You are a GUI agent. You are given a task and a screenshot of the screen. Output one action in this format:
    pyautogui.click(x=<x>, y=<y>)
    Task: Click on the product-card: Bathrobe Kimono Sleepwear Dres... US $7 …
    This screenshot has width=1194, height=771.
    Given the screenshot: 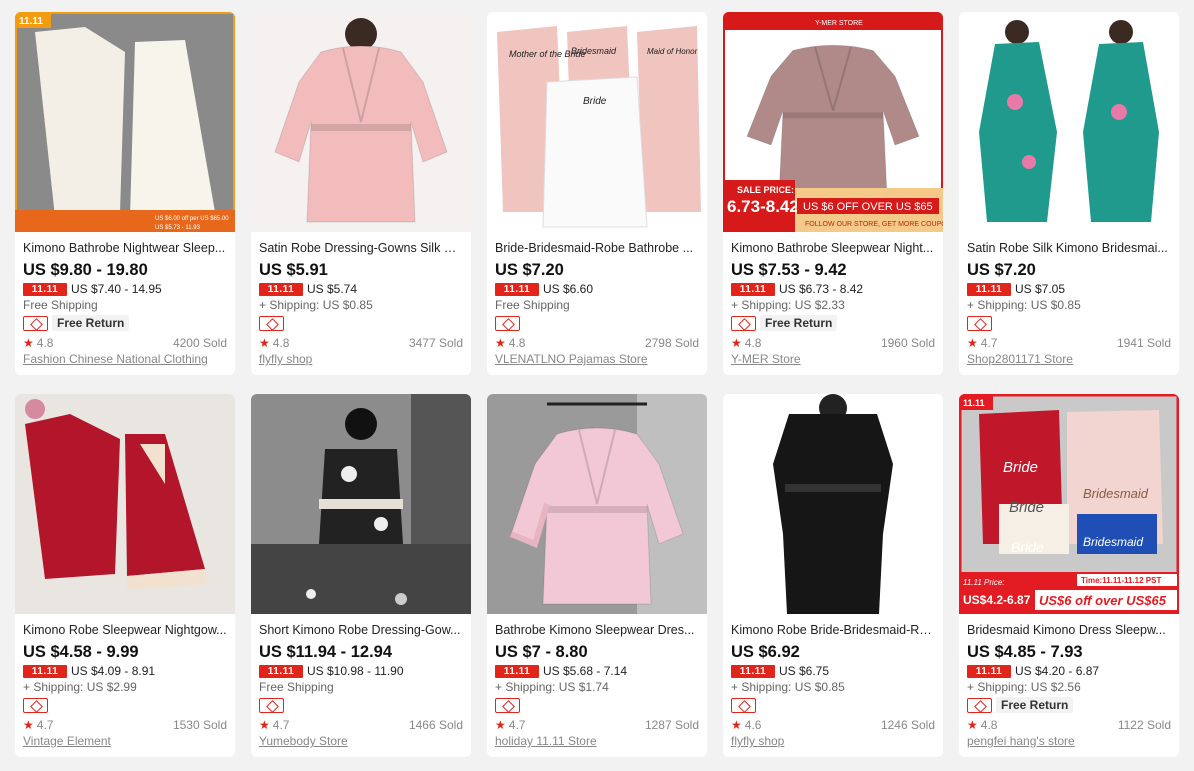 What is the action you would take?
    pyautogui.click(x=597, y=575)
    